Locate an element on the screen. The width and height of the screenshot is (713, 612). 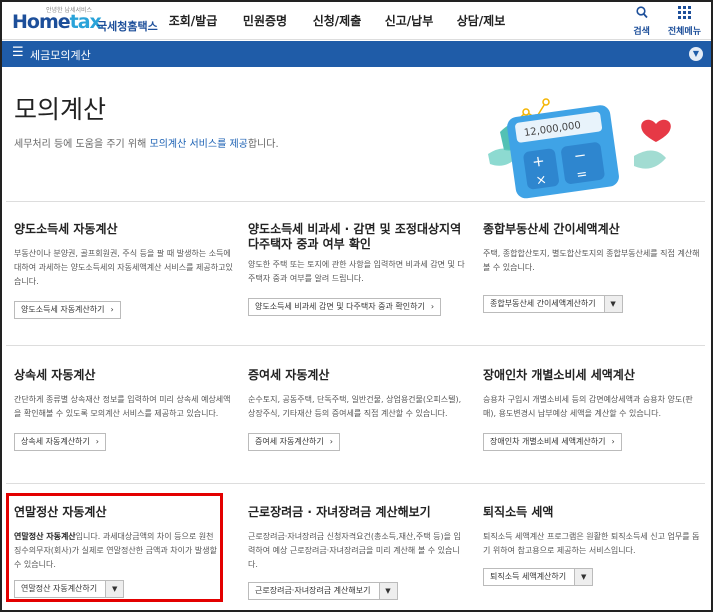
page-description: 세무처리 등에 도움을 주기 위해 모의계산 서비스를 제공합니다. is located at coordinates (146, 142).